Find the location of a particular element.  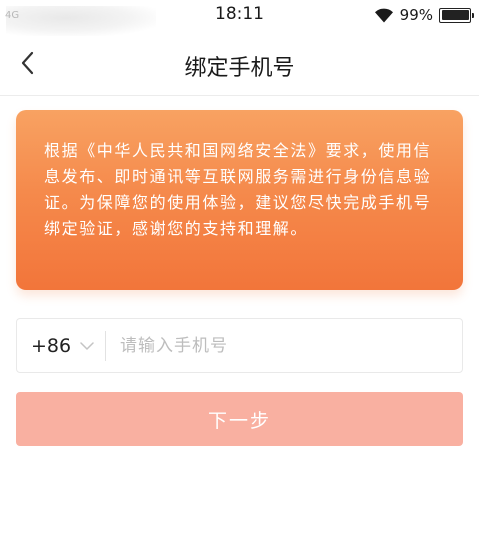

phone-number-input is located at coordinates (284, 345).